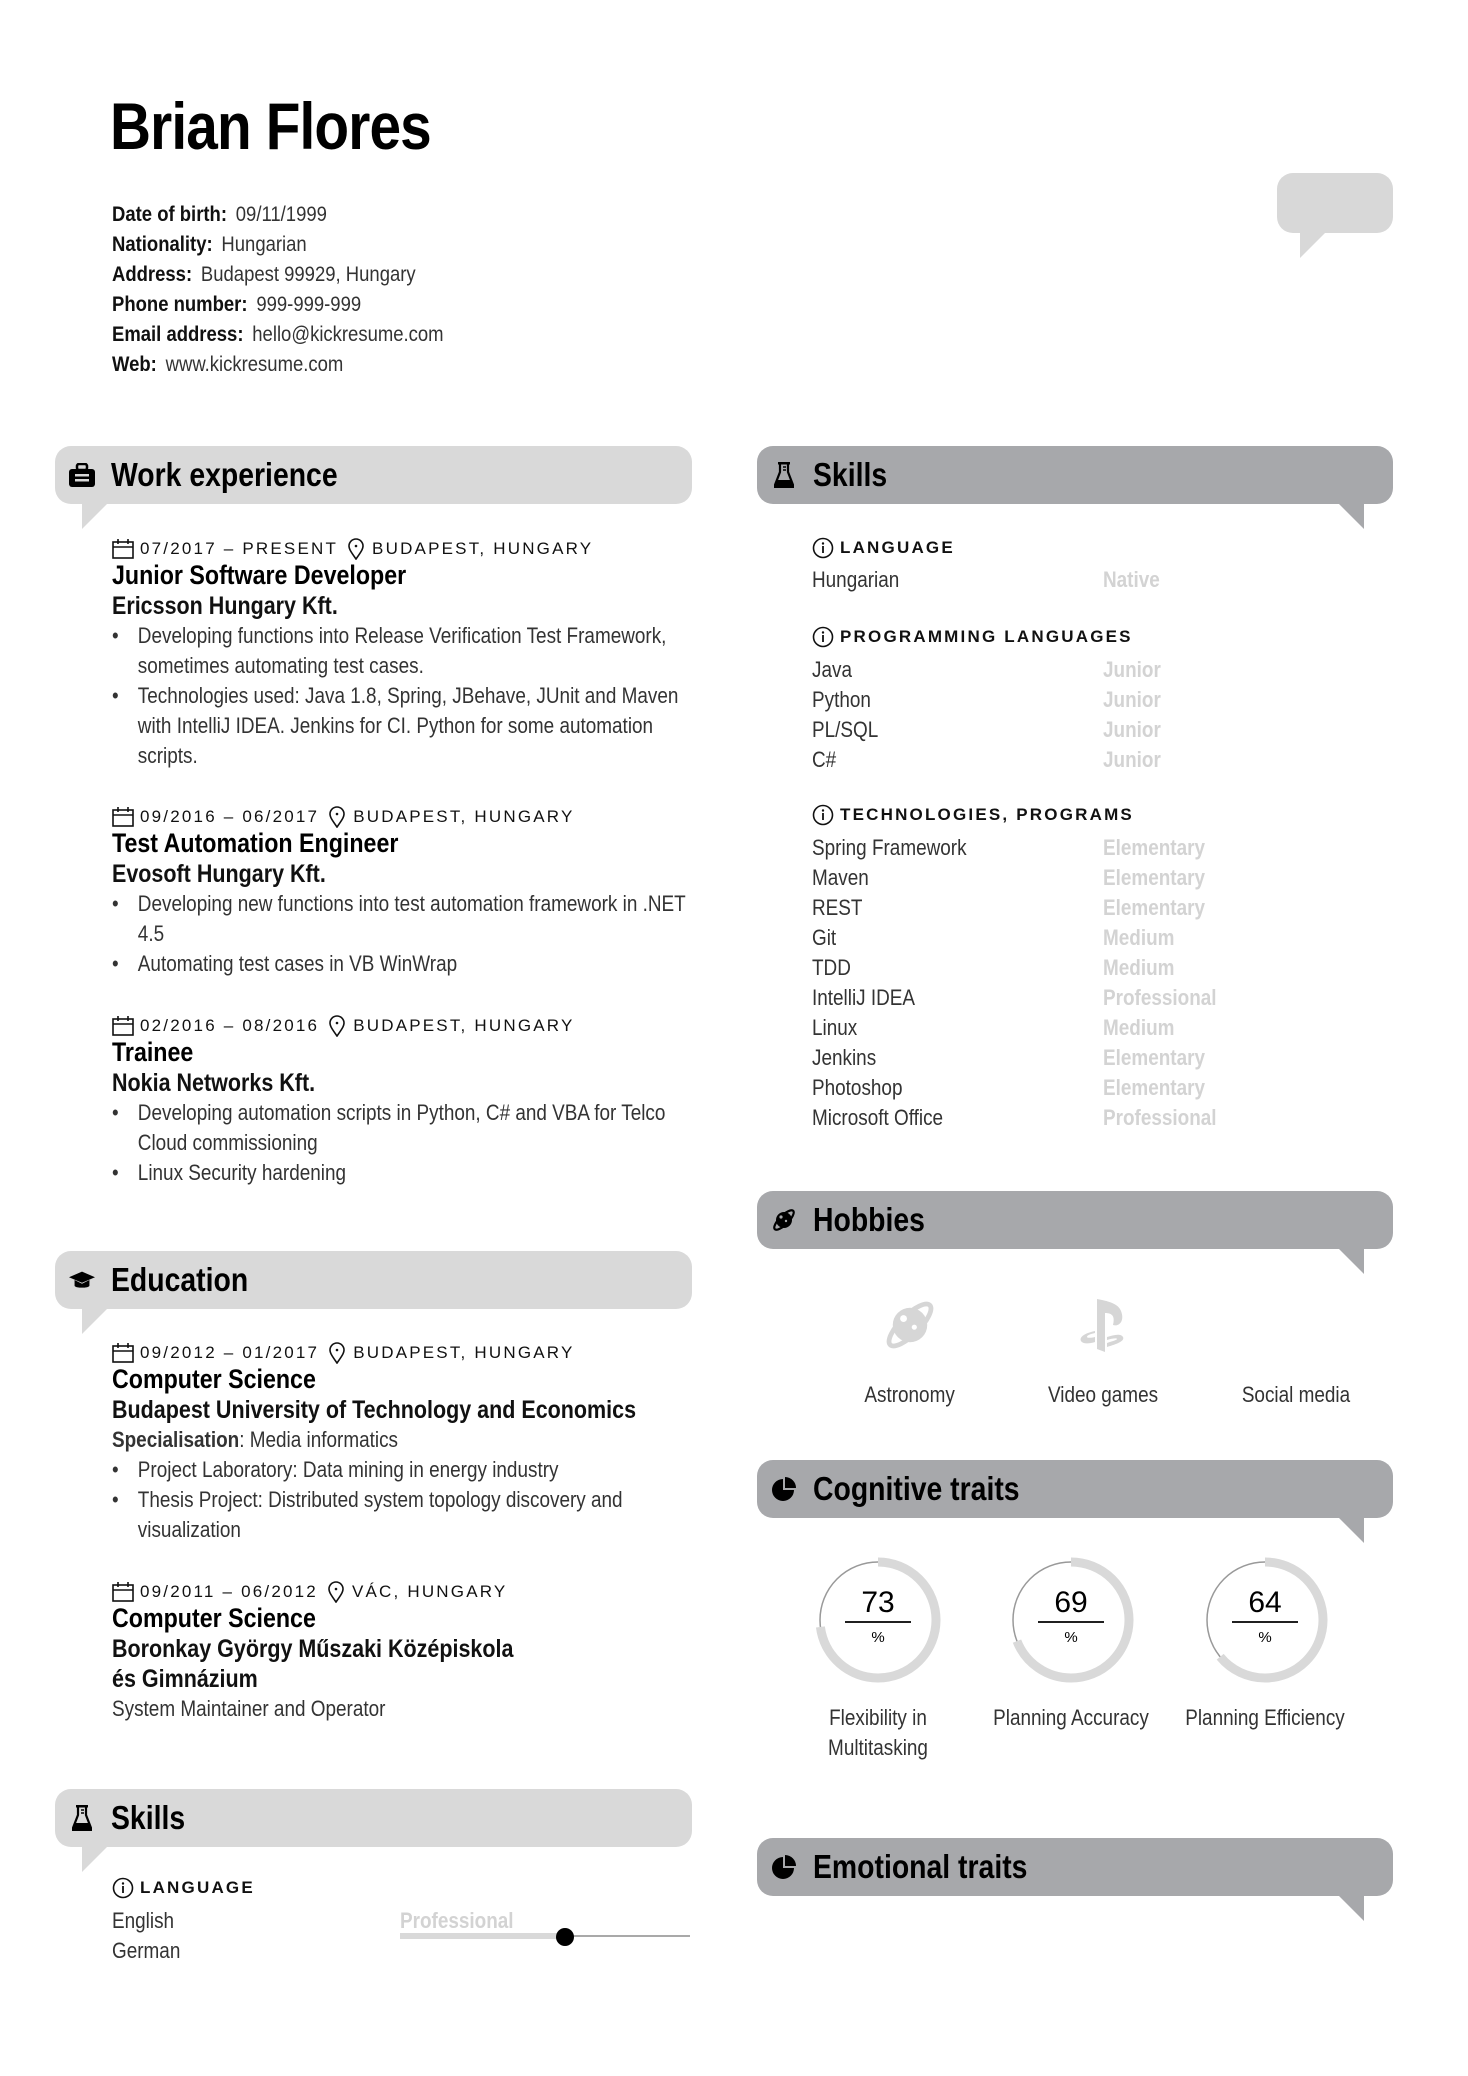  I want to click on info-value: 999-999-999, so click(309, 304).